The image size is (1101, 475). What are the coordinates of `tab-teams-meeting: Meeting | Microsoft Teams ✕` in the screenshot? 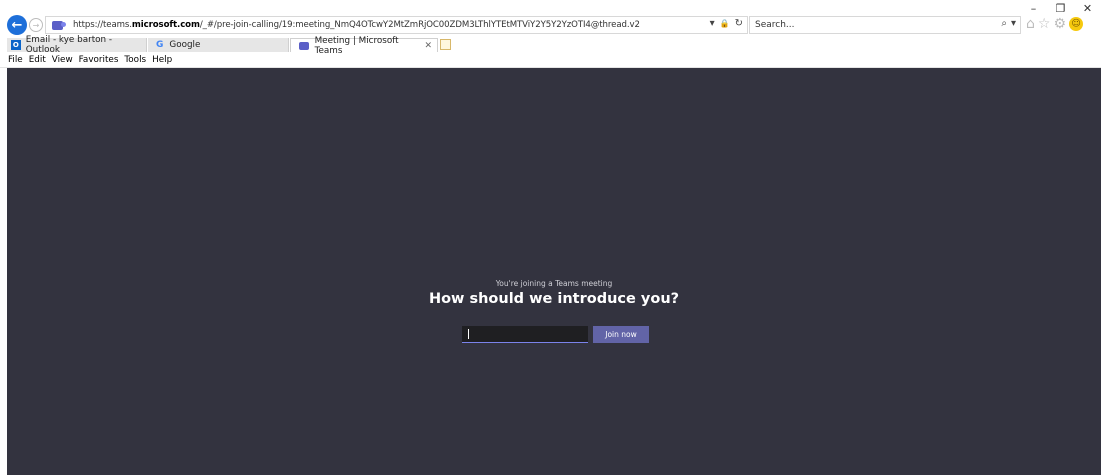 It's located at (364, 46).